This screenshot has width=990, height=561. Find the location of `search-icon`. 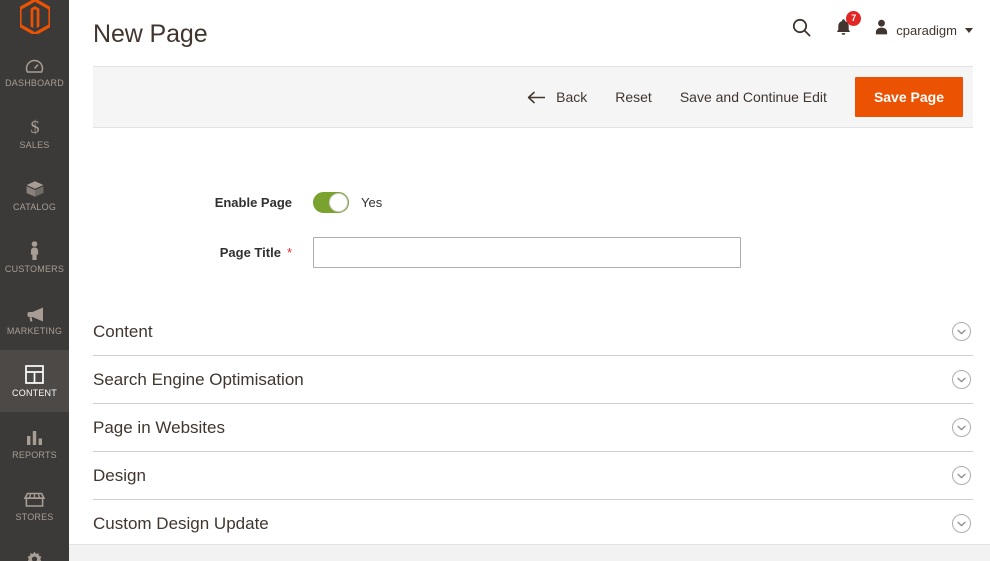

search-icon is located at coordinates (801, 30).